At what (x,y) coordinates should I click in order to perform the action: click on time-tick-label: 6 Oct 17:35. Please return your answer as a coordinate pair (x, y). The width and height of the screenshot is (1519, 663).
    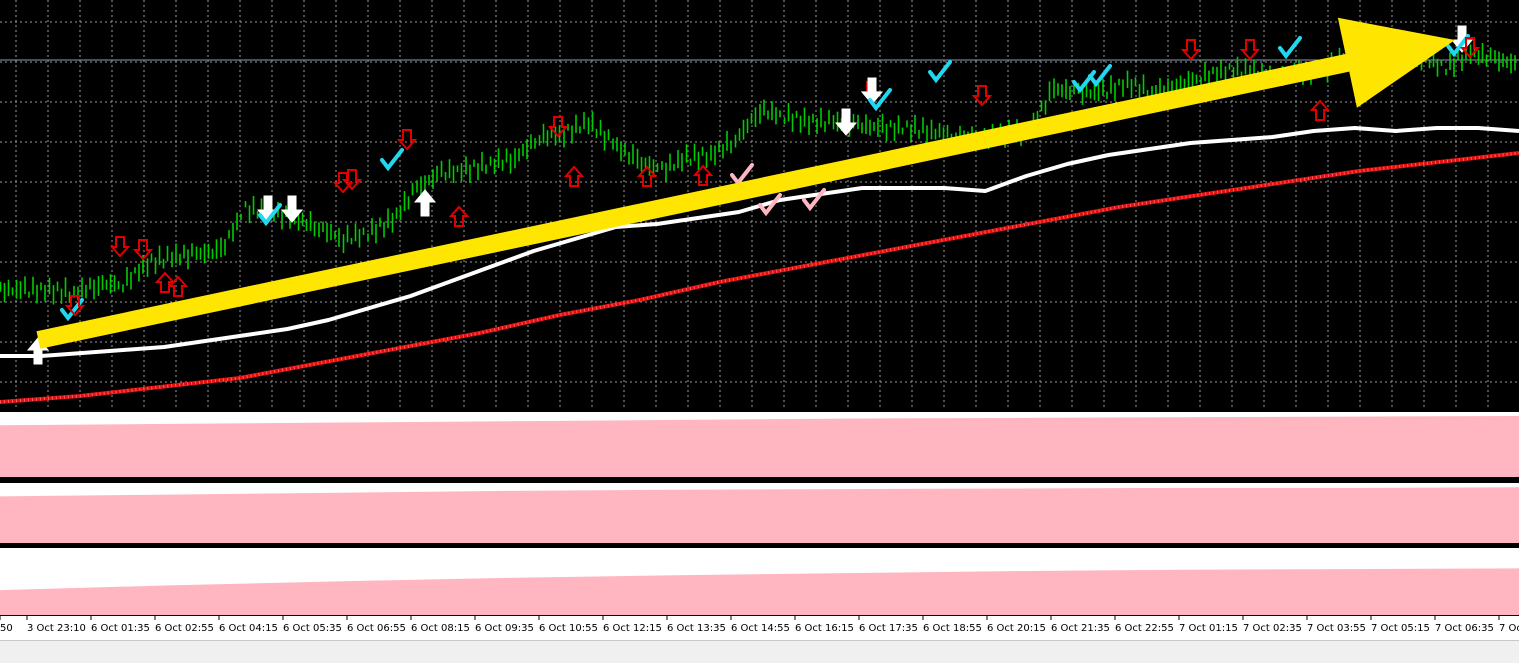
    Looking at the image, I should click on (888, 628).